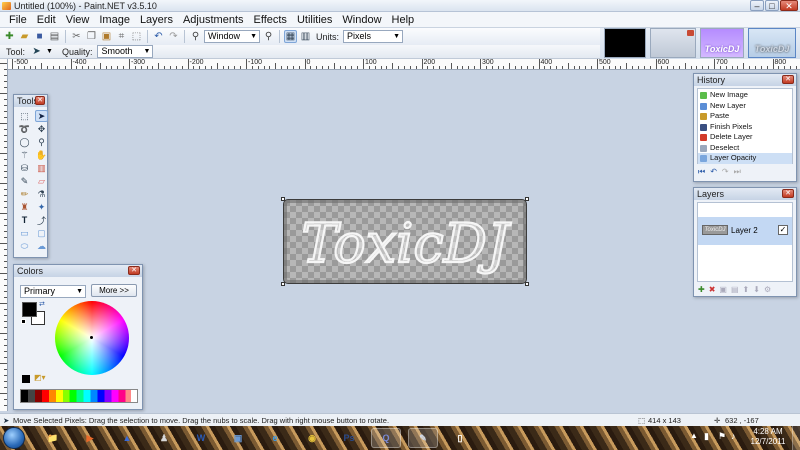 This screenshot has height=450, width=800. Describe the element at coordinates (745, 158) in the screenshot. I see `history-item-selected: Layer Opacity` at that location.